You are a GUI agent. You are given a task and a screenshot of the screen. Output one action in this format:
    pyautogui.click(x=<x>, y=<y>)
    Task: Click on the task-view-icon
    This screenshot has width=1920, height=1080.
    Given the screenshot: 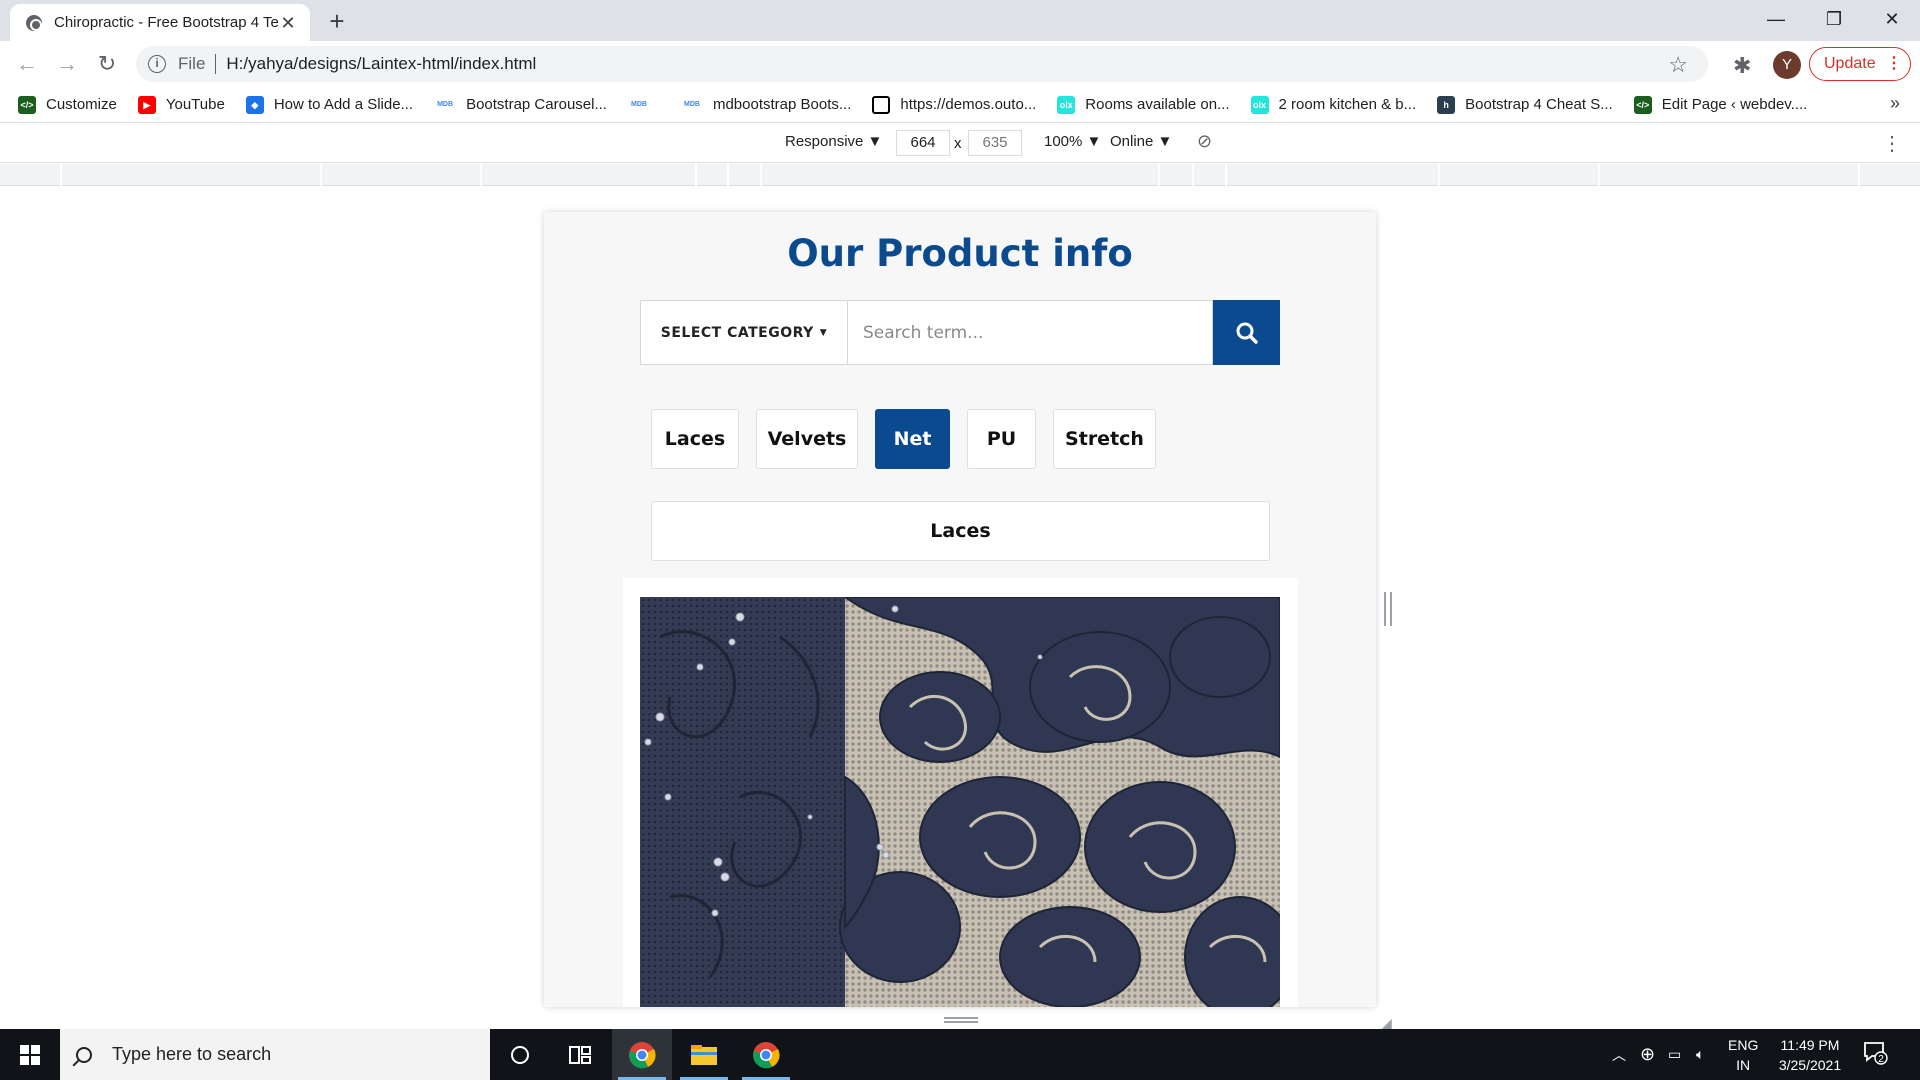 What is the action you would take?
    pyautogui.click(x=580, y=1054)
    